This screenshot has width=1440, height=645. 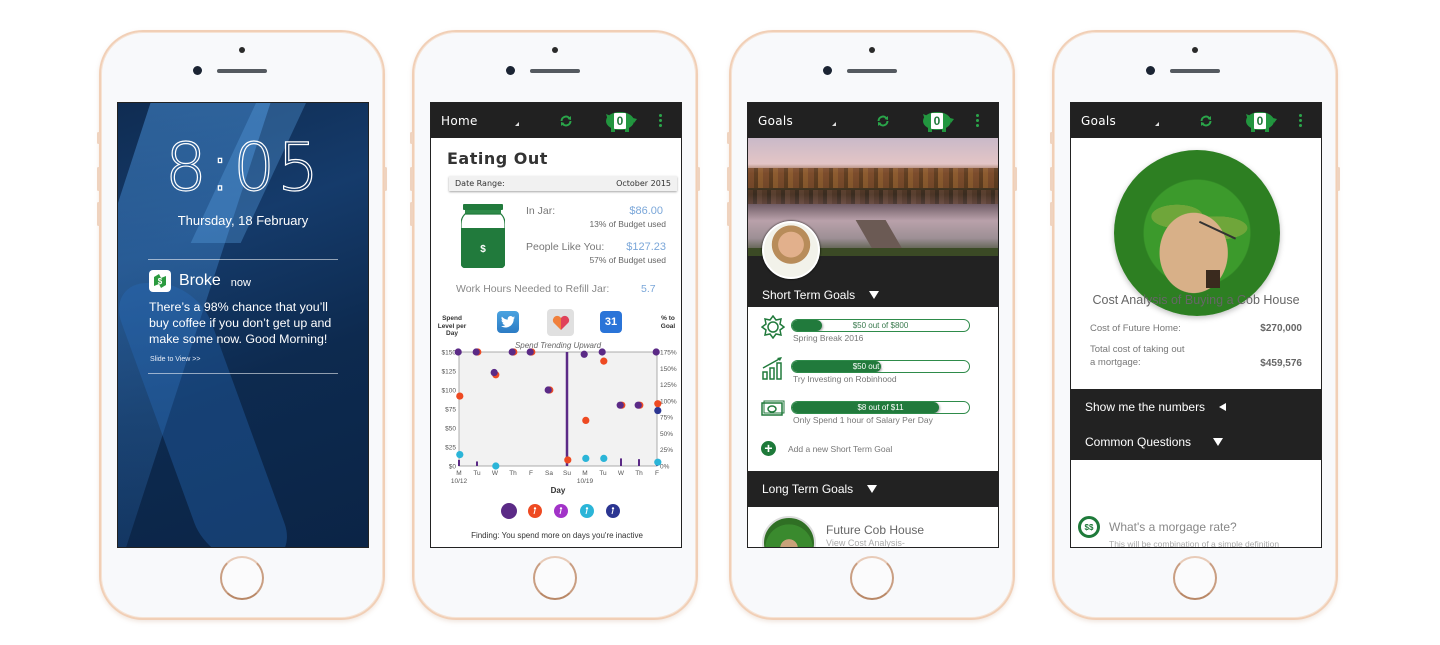 I want to click on collapse-triangle-icon, so click(x=1223, y=406).